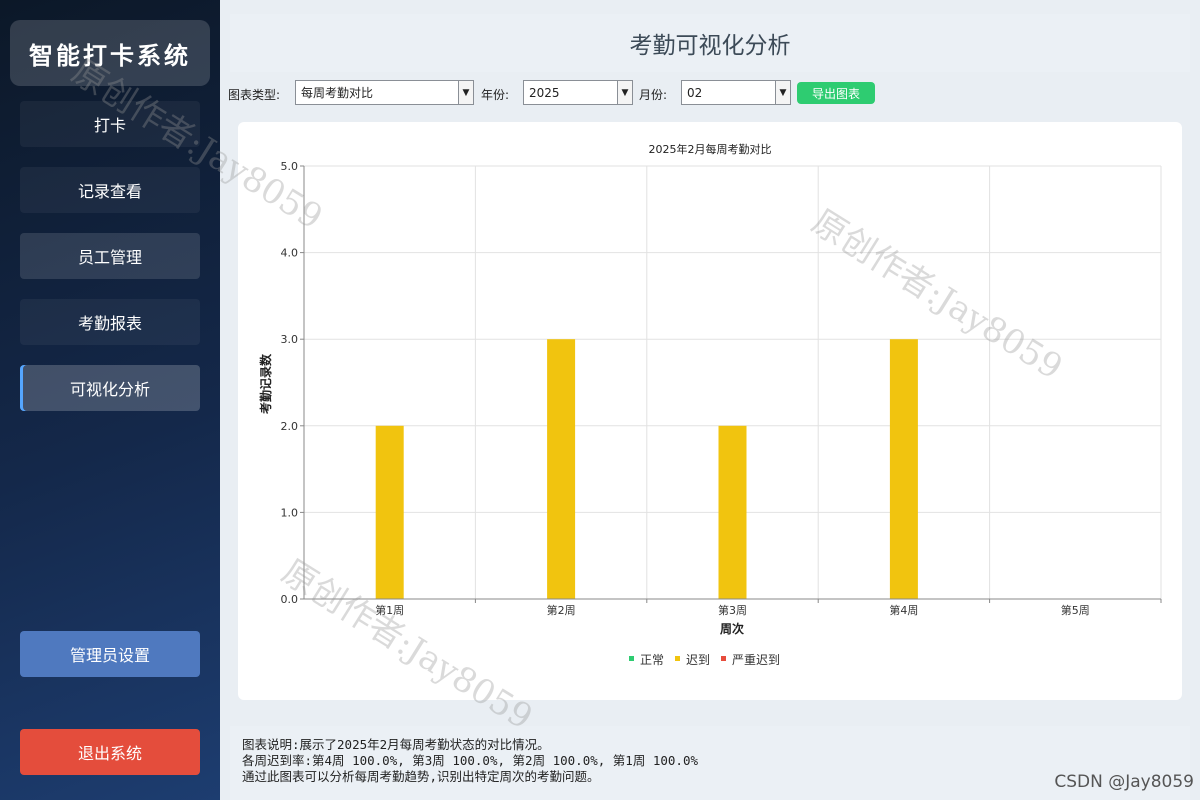 Image resolution: width=1200 pixels, height=800 pixels. What do you see at coordinates (110, 256) in the screenshot?
I see `nav-employee-management: 员工管理` at bounding box center [110, 256].